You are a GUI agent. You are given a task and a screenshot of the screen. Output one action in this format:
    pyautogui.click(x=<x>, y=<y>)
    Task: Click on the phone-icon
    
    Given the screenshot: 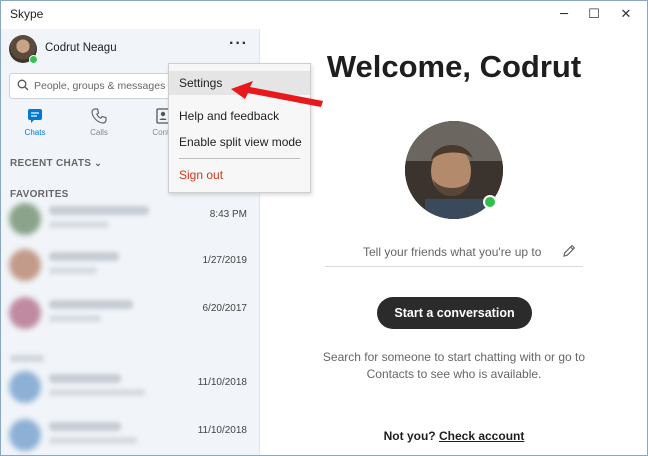 What is the action you would take?
    pyautogui.click(x=99, y=116)
    